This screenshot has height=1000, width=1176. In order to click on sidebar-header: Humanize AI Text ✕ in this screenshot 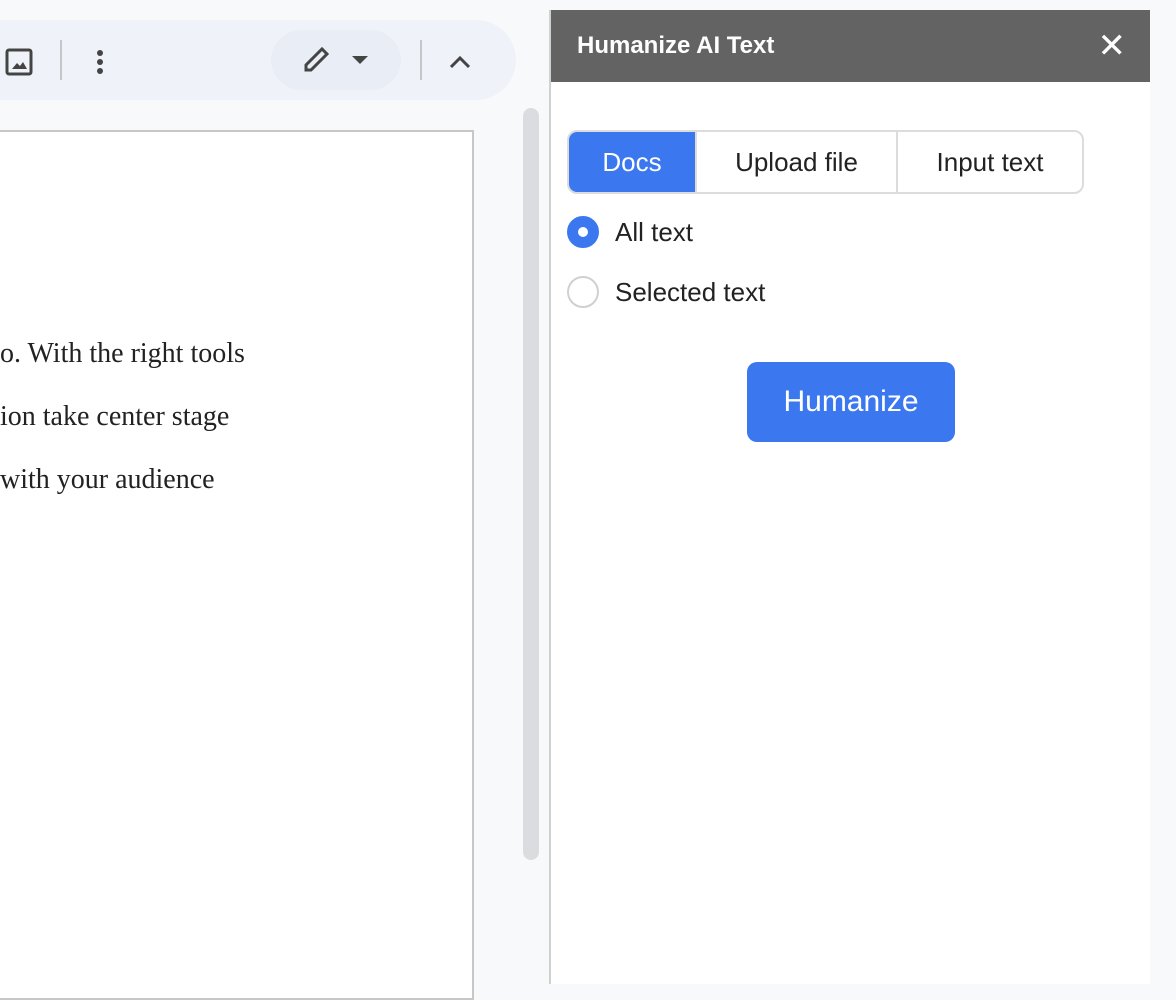, I will do `click(850, 46)`.